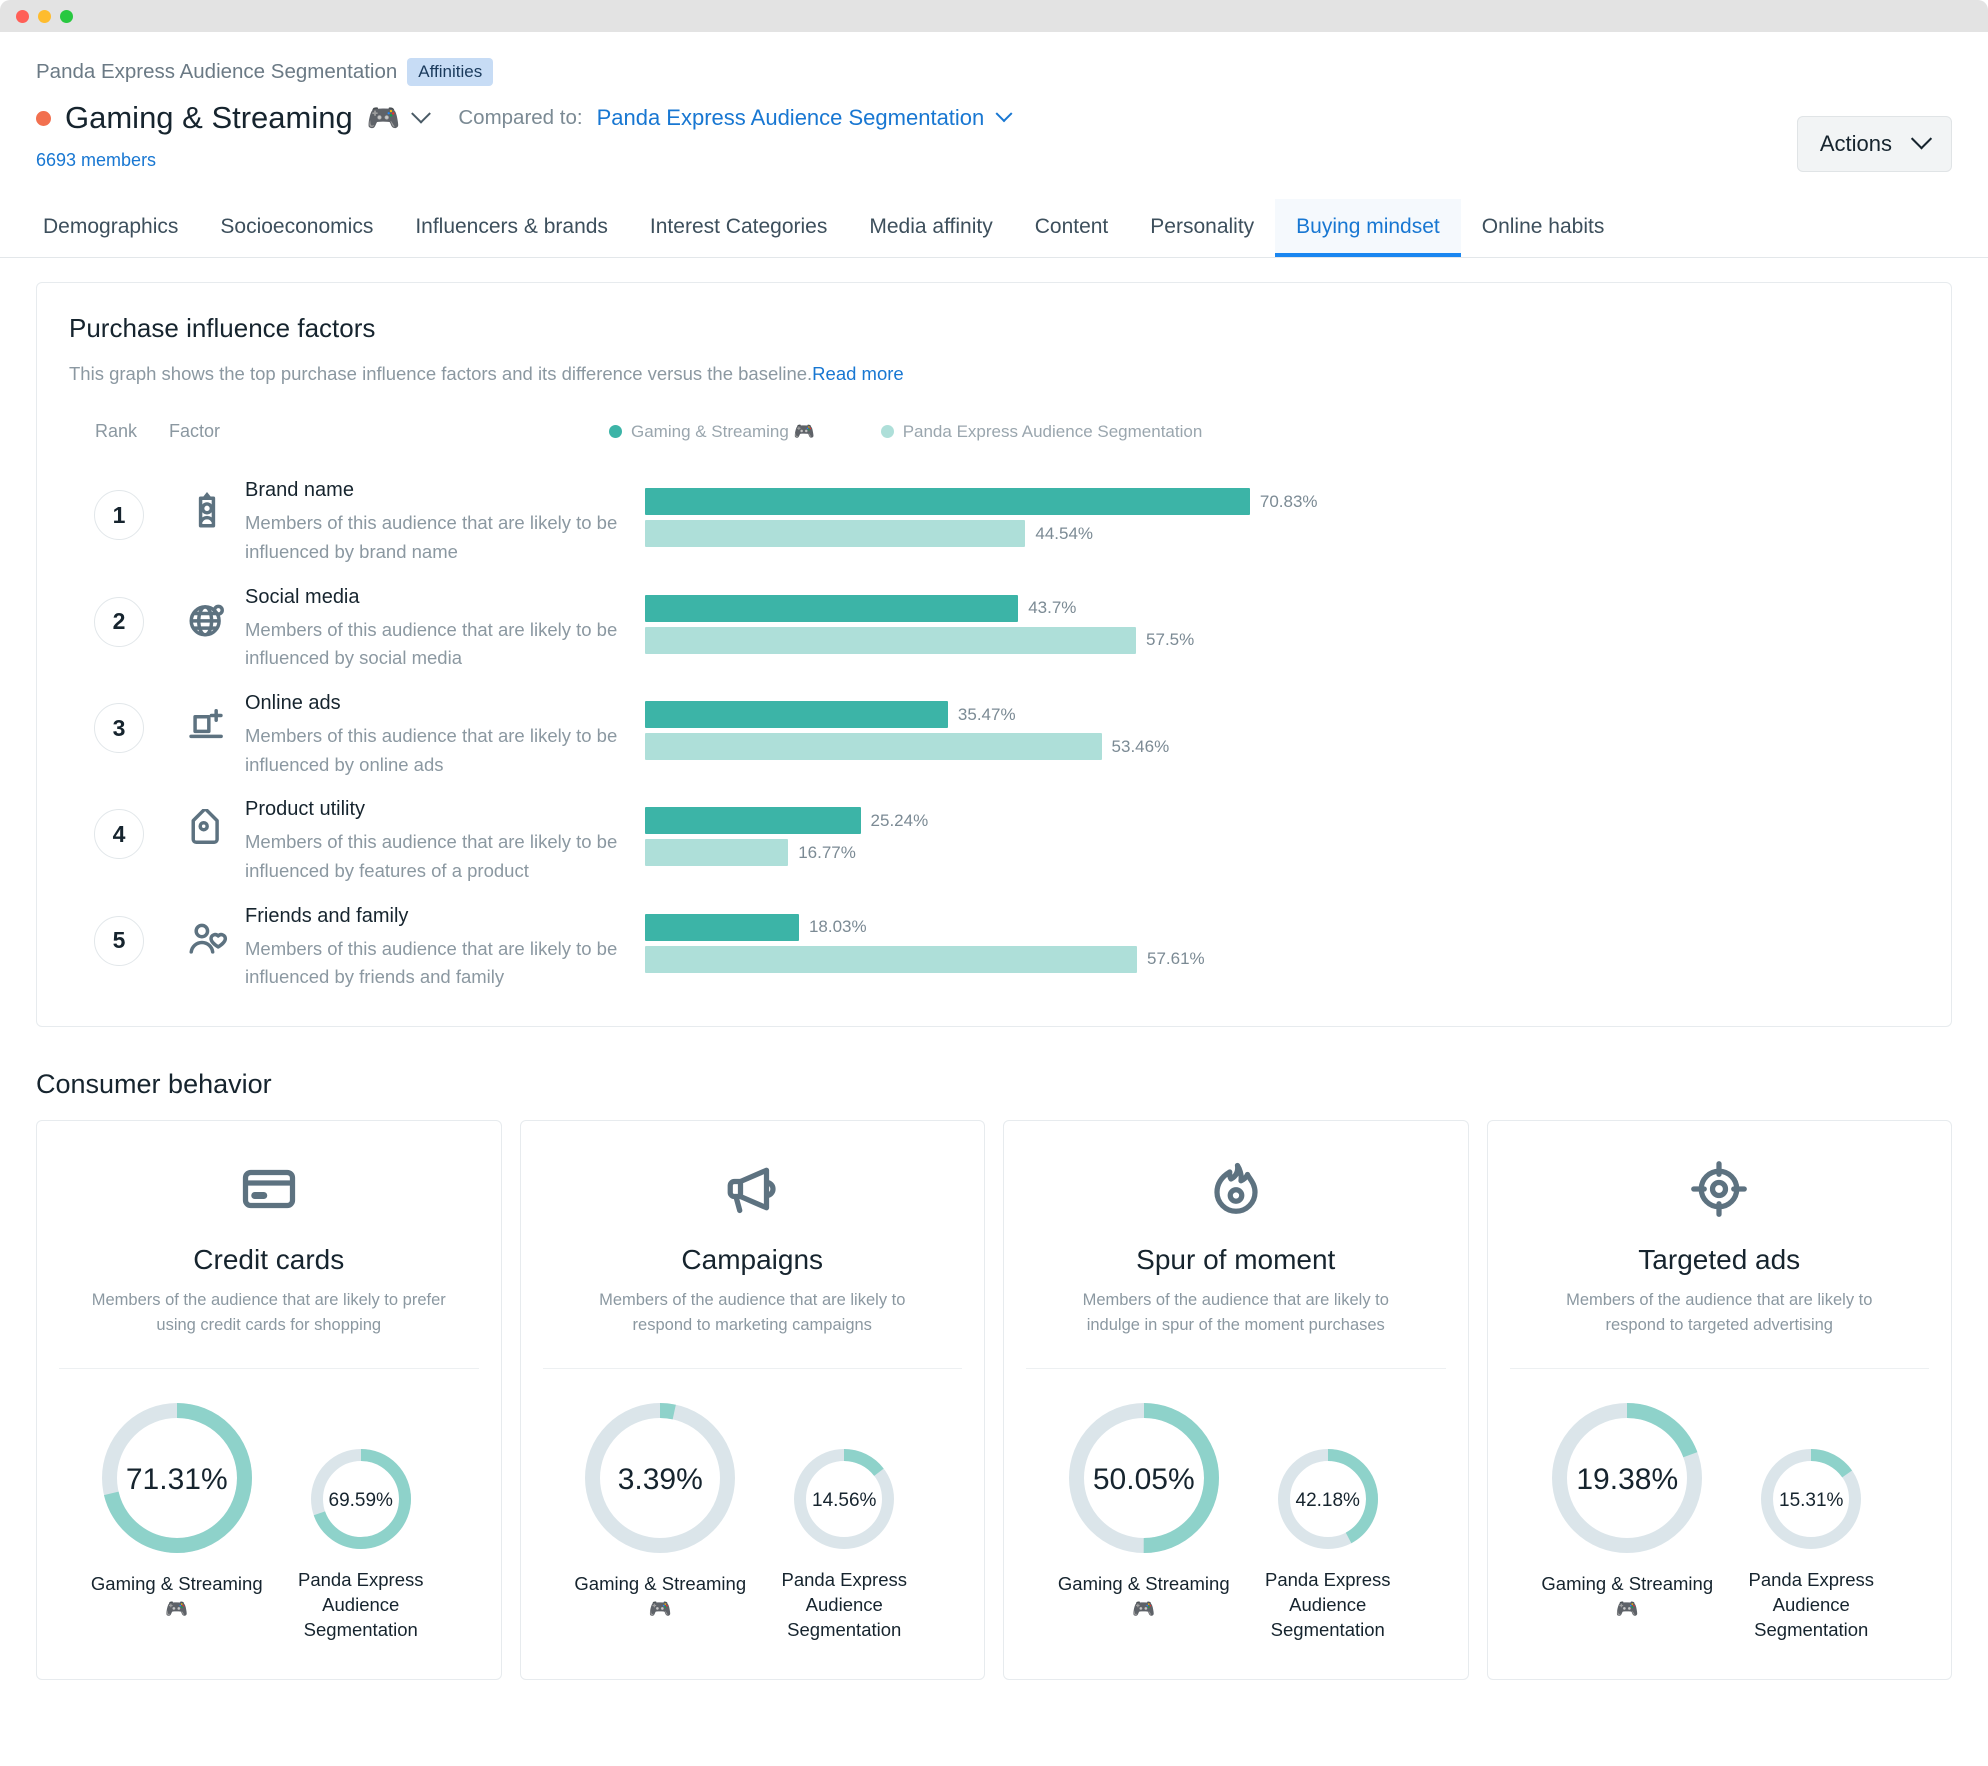 Image resolution: width=1988 pixels, height=1766 pixels. I want to click on bar-line-primary: 25.24%, so click(1282, 821).